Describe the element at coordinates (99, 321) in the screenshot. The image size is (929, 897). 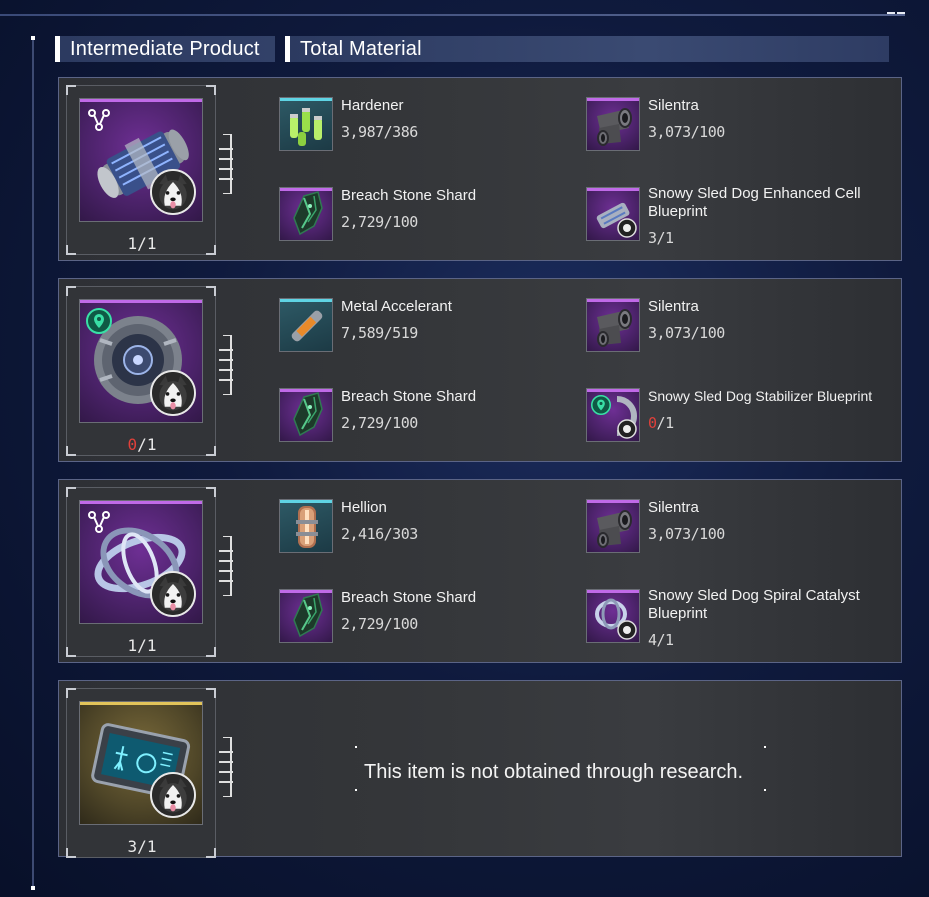
I see `location-pin-icon` at that location.